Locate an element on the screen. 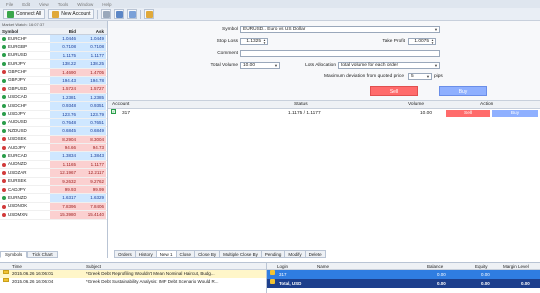 The height and width of the screenshot is (293, 540). row-bid: 1.3834 is located at coordinates (64, 156).